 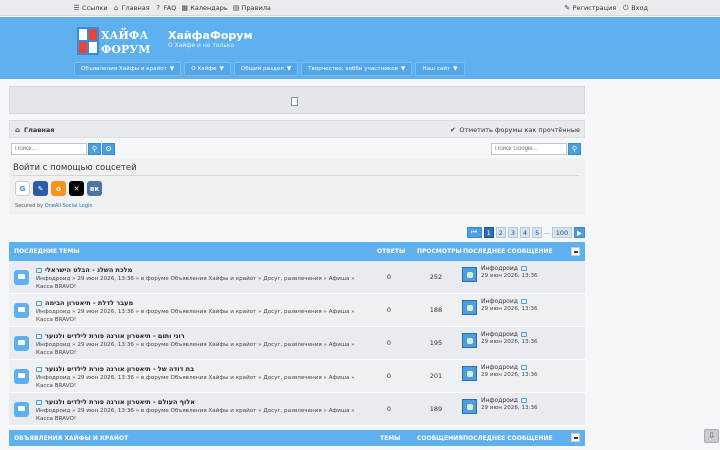 I want to click on svg-text: ХАЙФА, so click(x=124, y=34).